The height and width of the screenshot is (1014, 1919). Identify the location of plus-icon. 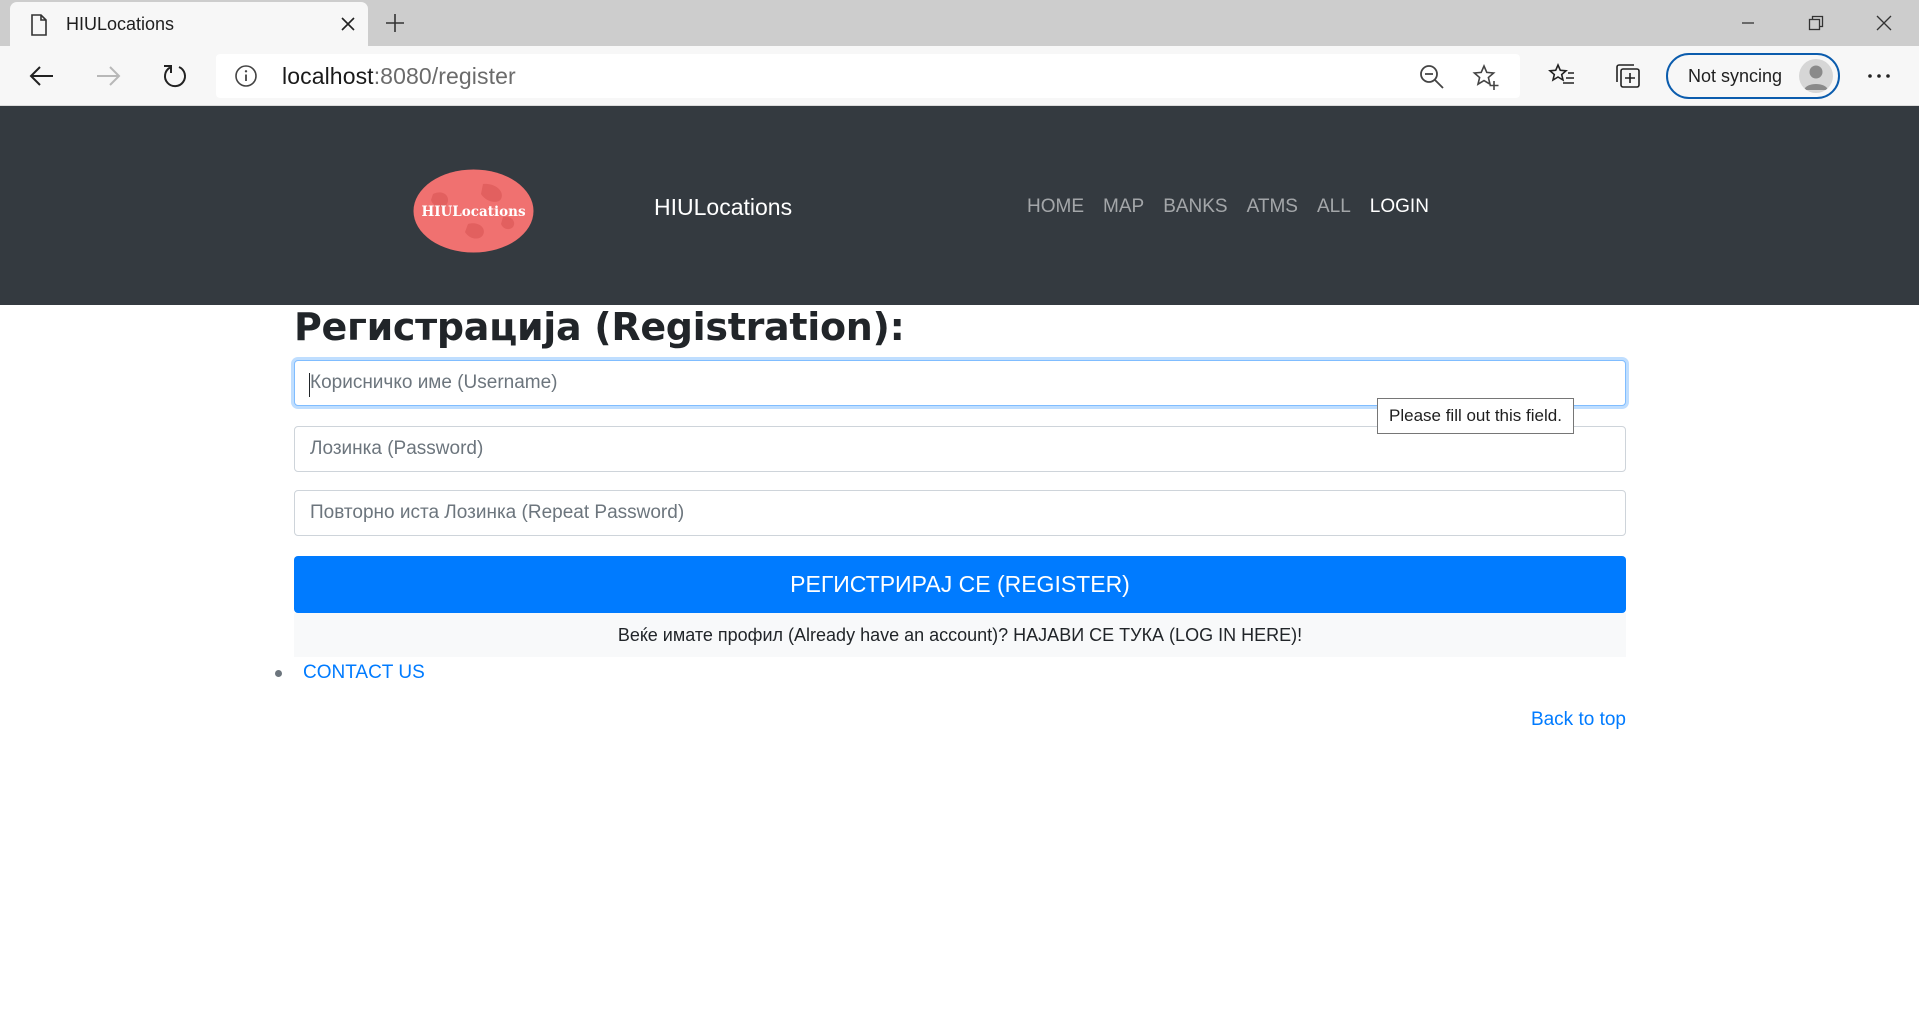
(395, 23).